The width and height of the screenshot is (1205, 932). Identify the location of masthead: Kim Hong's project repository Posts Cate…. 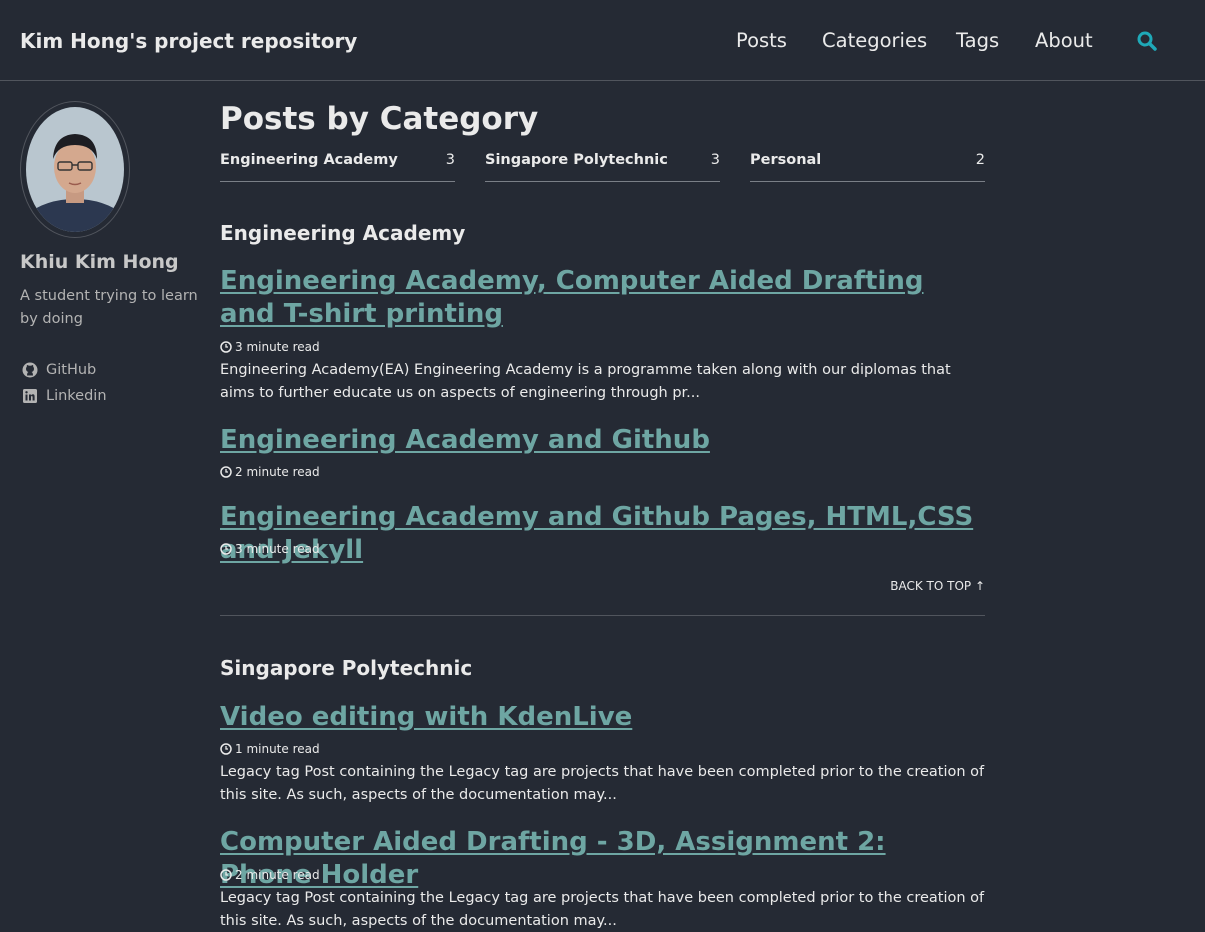
(602, 40).